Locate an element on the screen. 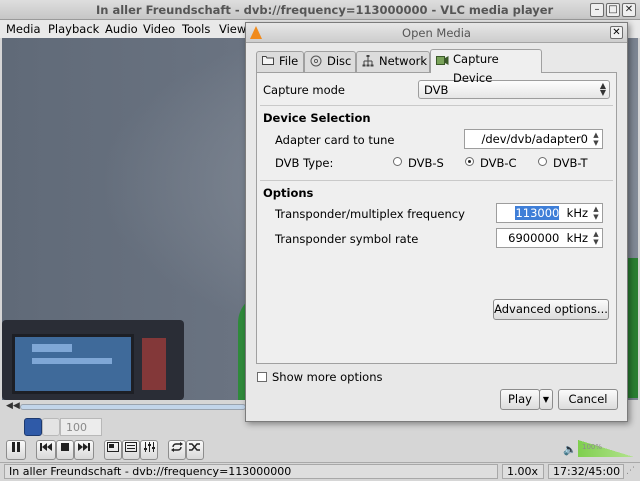 This screenshot has height=481, width=640. dialog-close-button: ✕ is located at coordinates (616, 32).